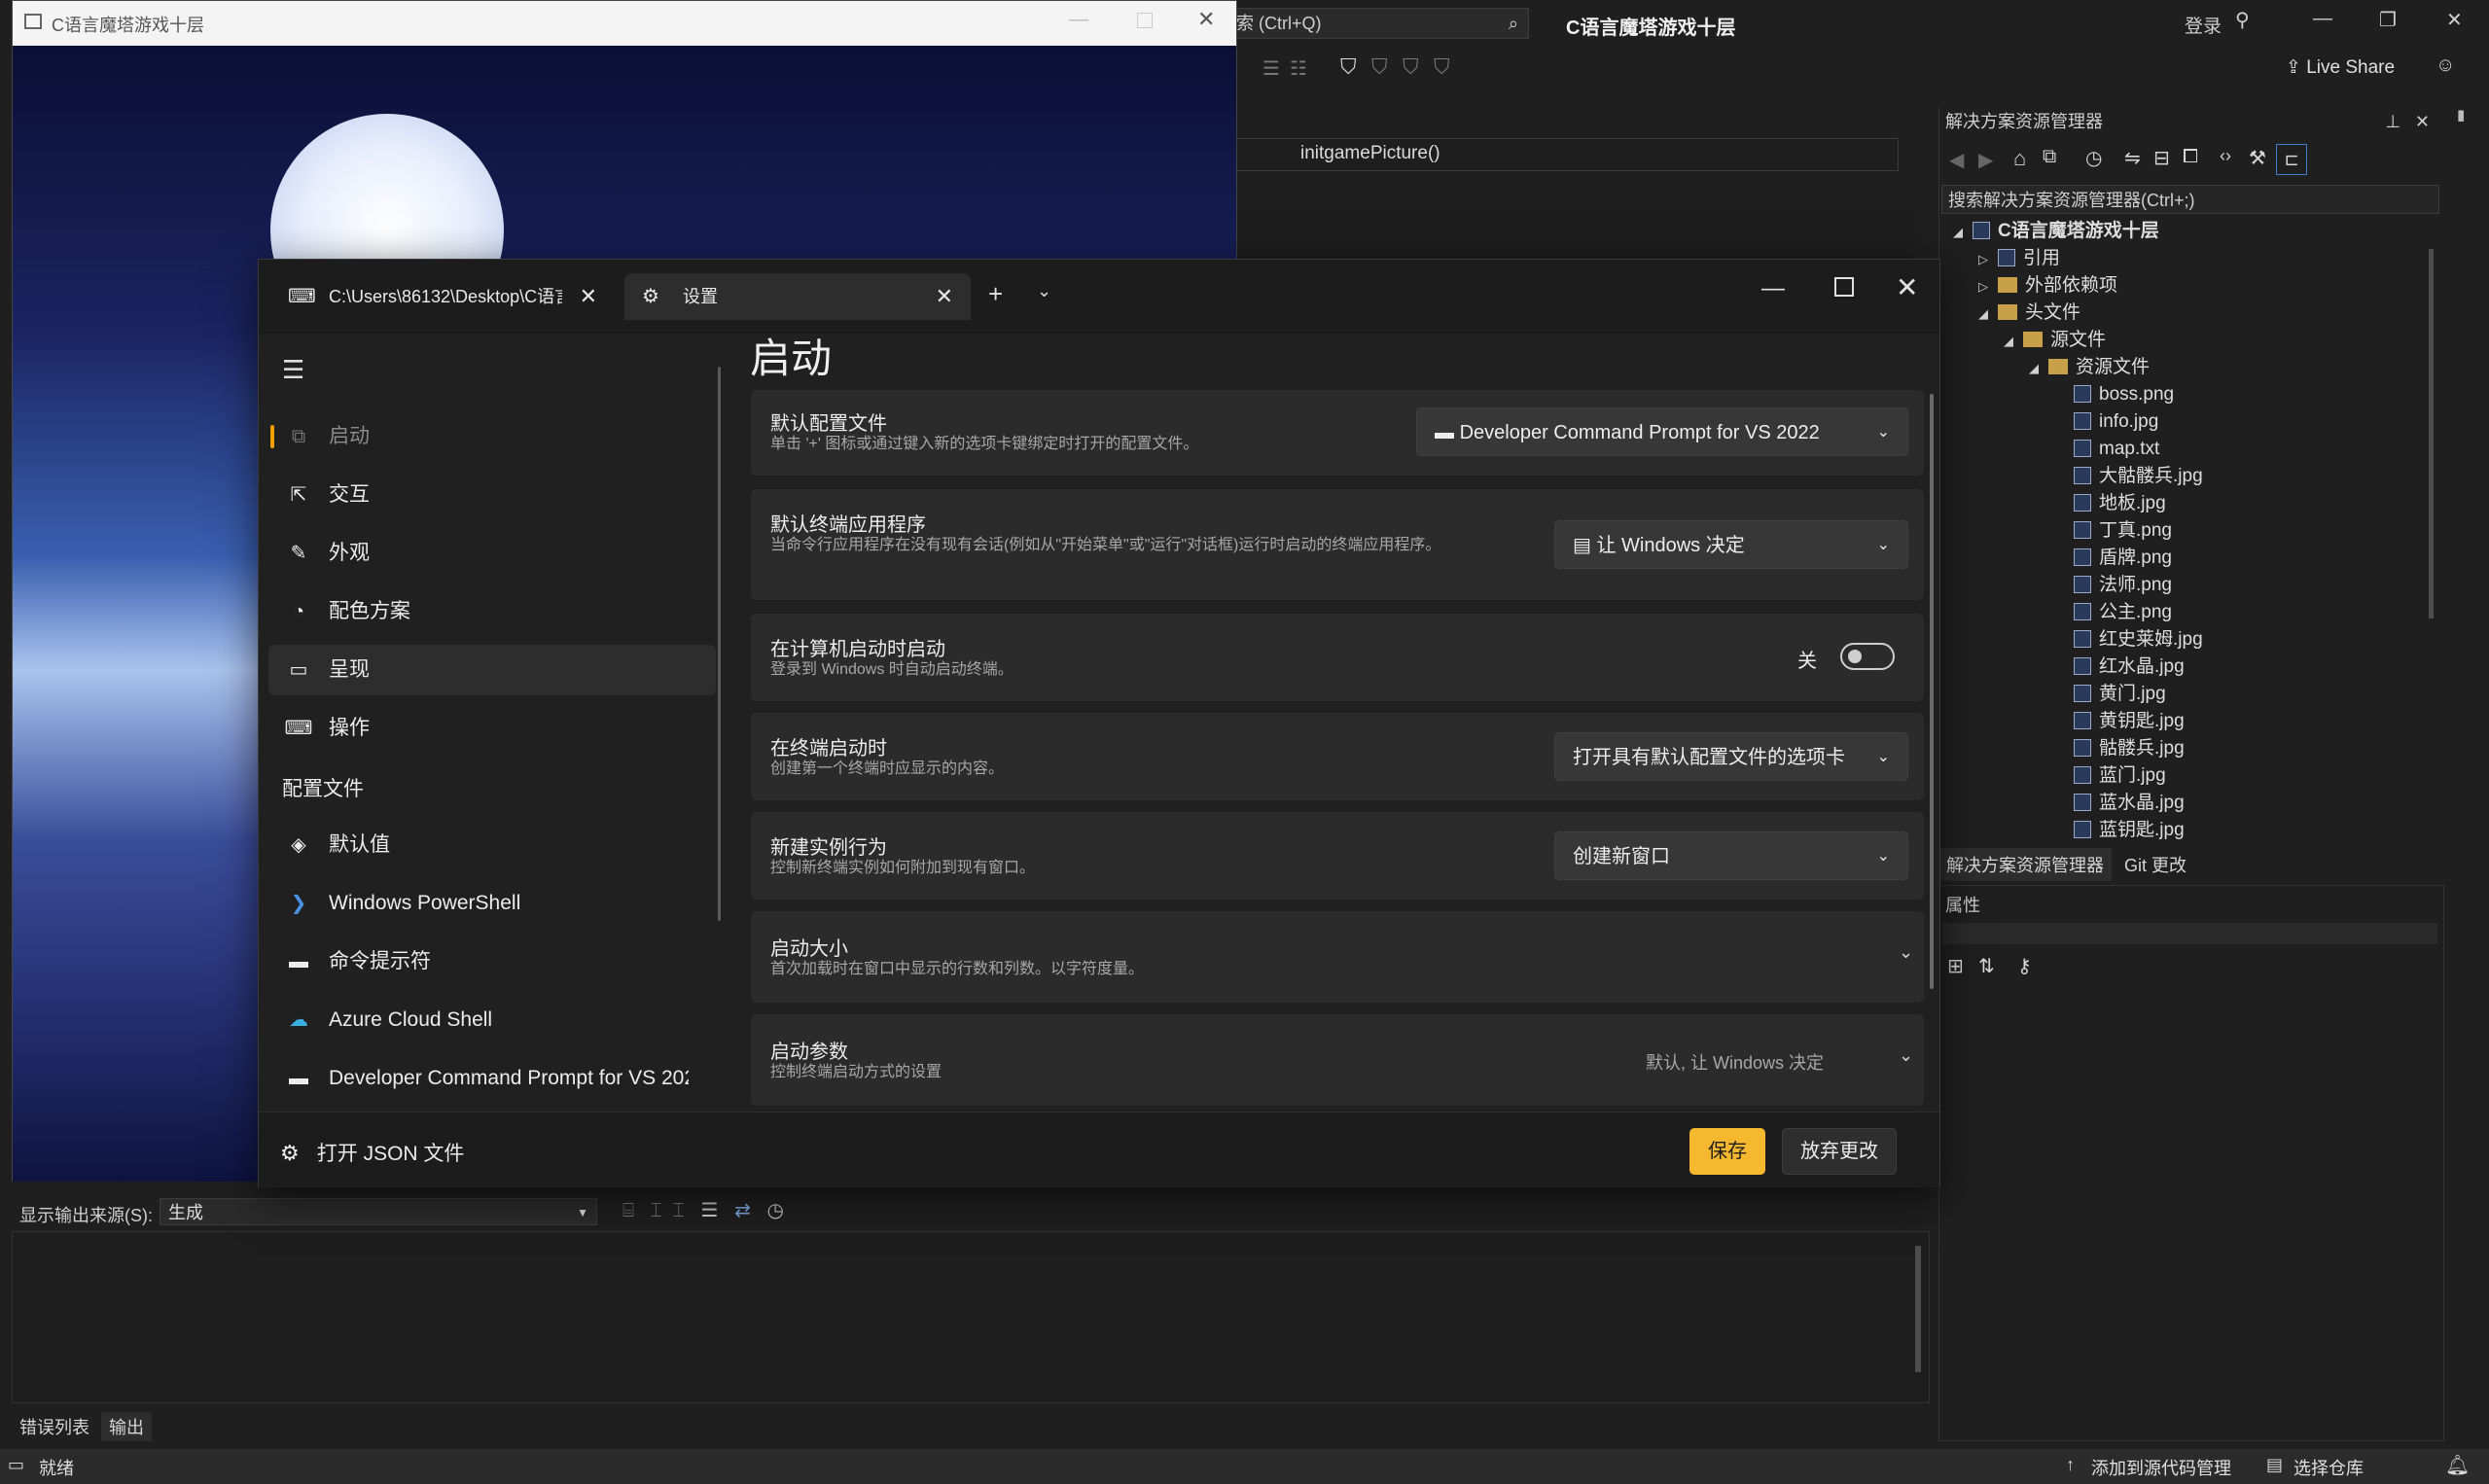 This screenshot has height=1484, width=2489. Describe the element at coordinates (679, 1211) in the screenshot. I see `next-message-icon: ⌶` at that location.